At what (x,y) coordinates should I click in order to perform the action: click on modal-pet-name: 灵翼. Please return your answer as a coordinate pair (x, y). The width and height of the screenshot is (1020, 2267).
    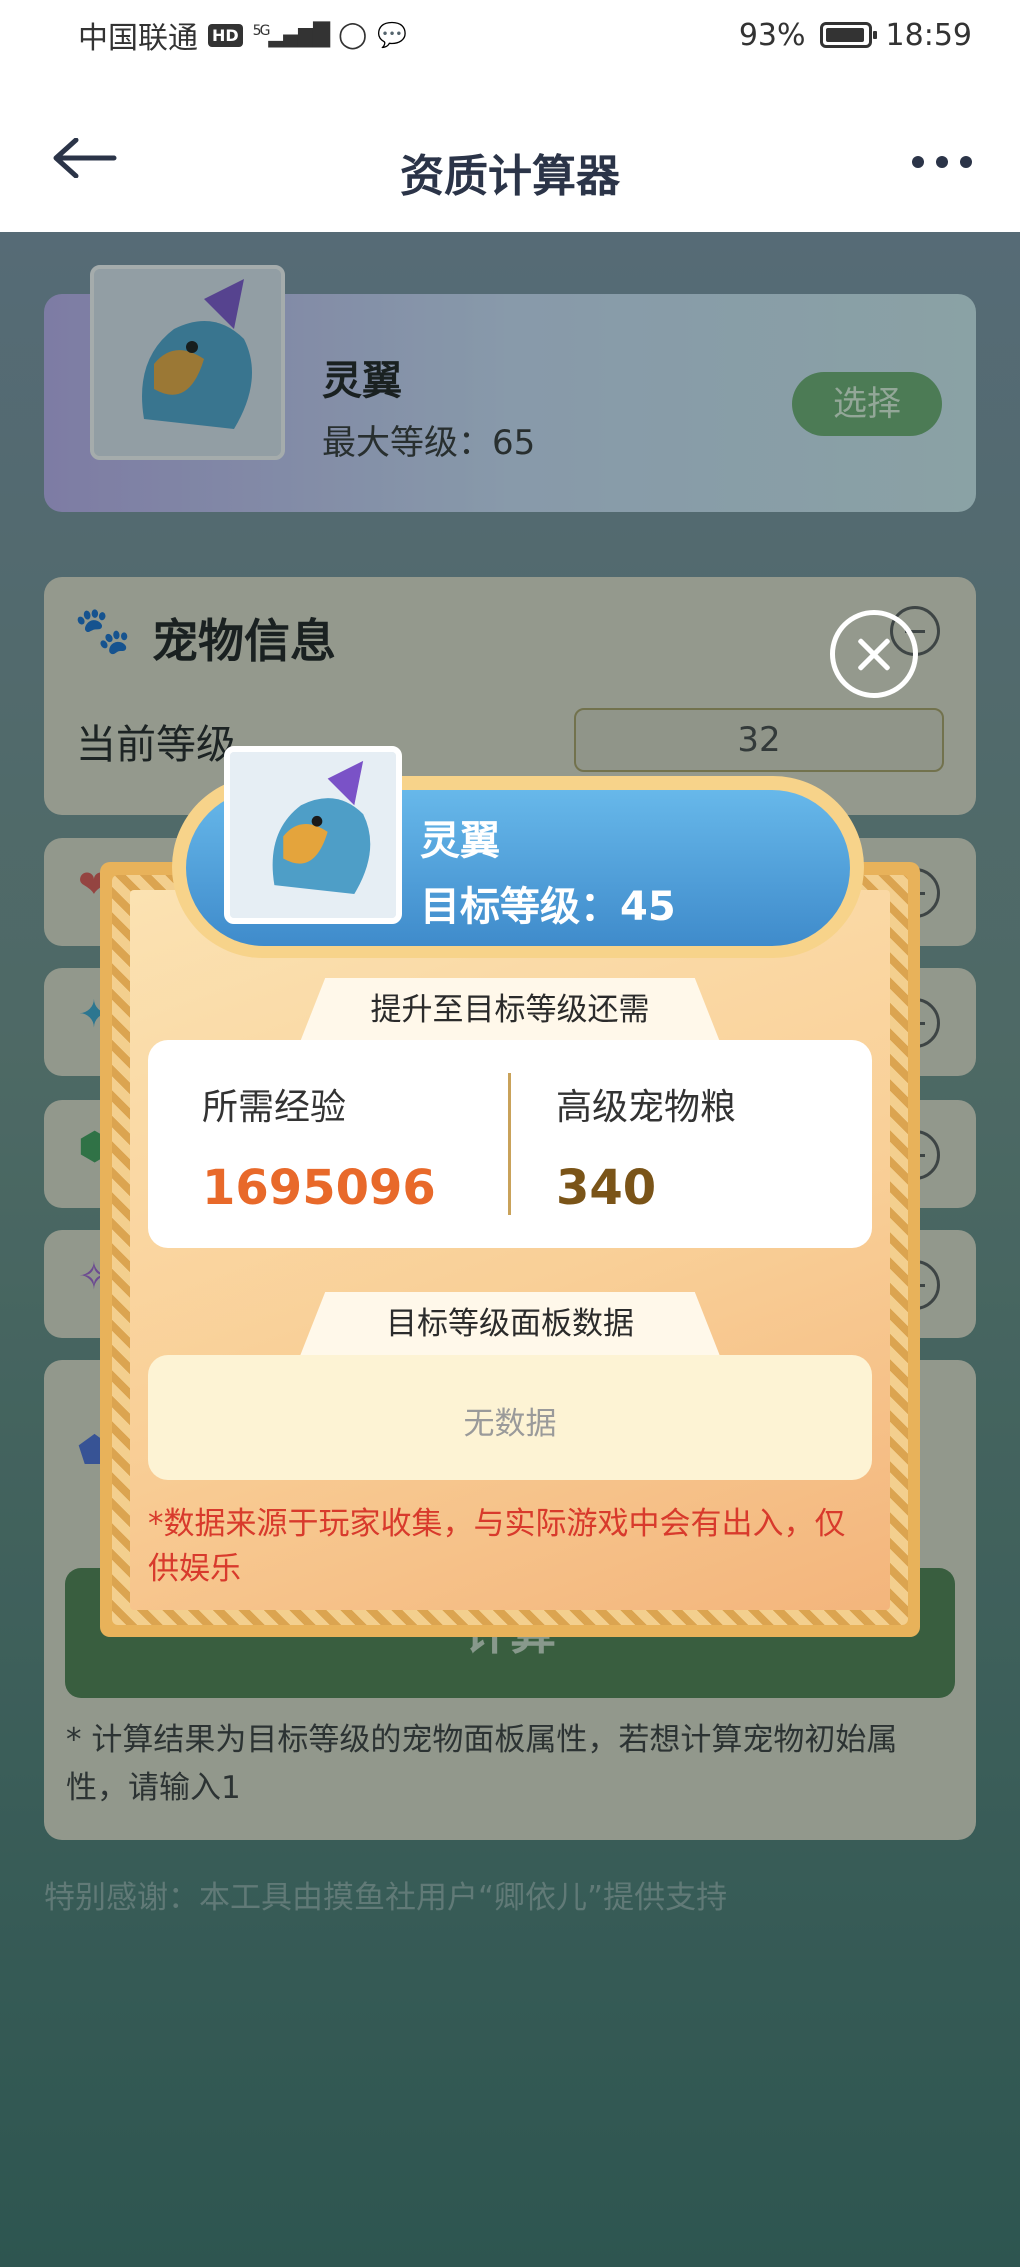
    Looking at the image, I should click on (460, 841).